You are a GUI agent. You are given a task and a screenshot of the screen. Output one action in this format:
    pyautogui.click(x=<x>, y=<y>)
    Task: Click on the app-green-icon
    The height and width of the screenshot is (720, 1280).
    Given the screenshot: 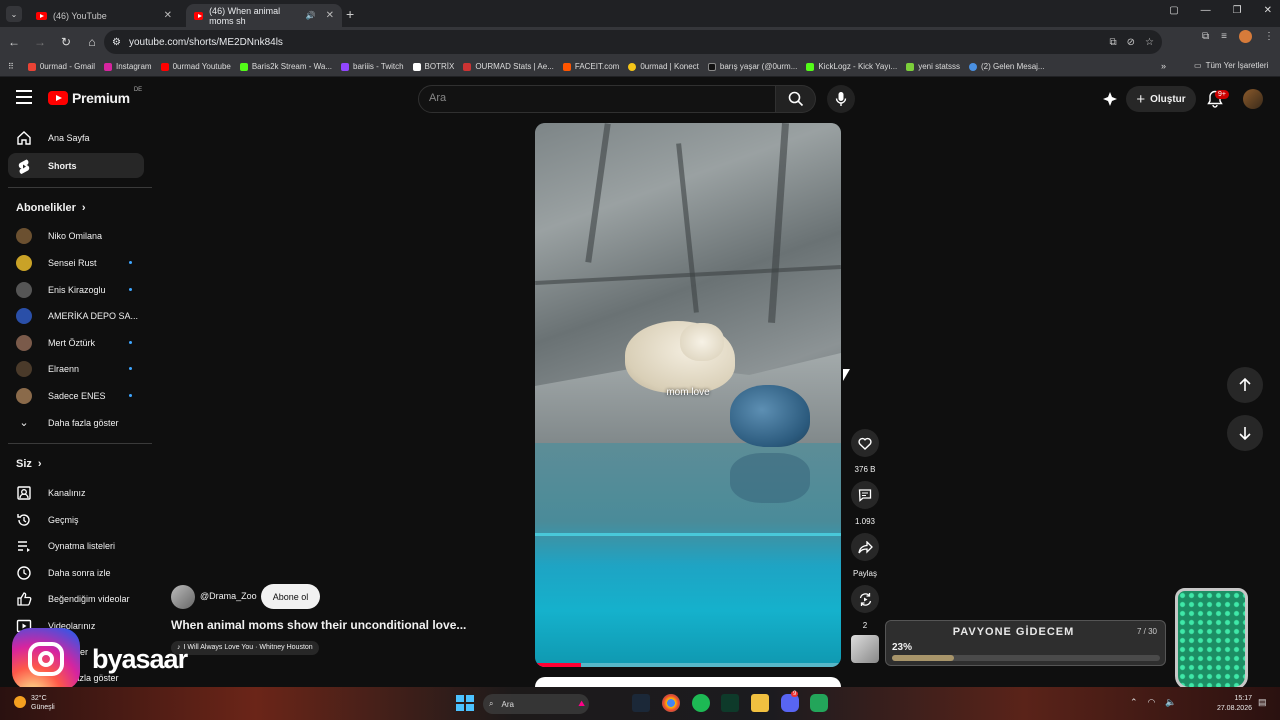 What is the action you would take?
    pyautogui.click(x=819, y=703)
    